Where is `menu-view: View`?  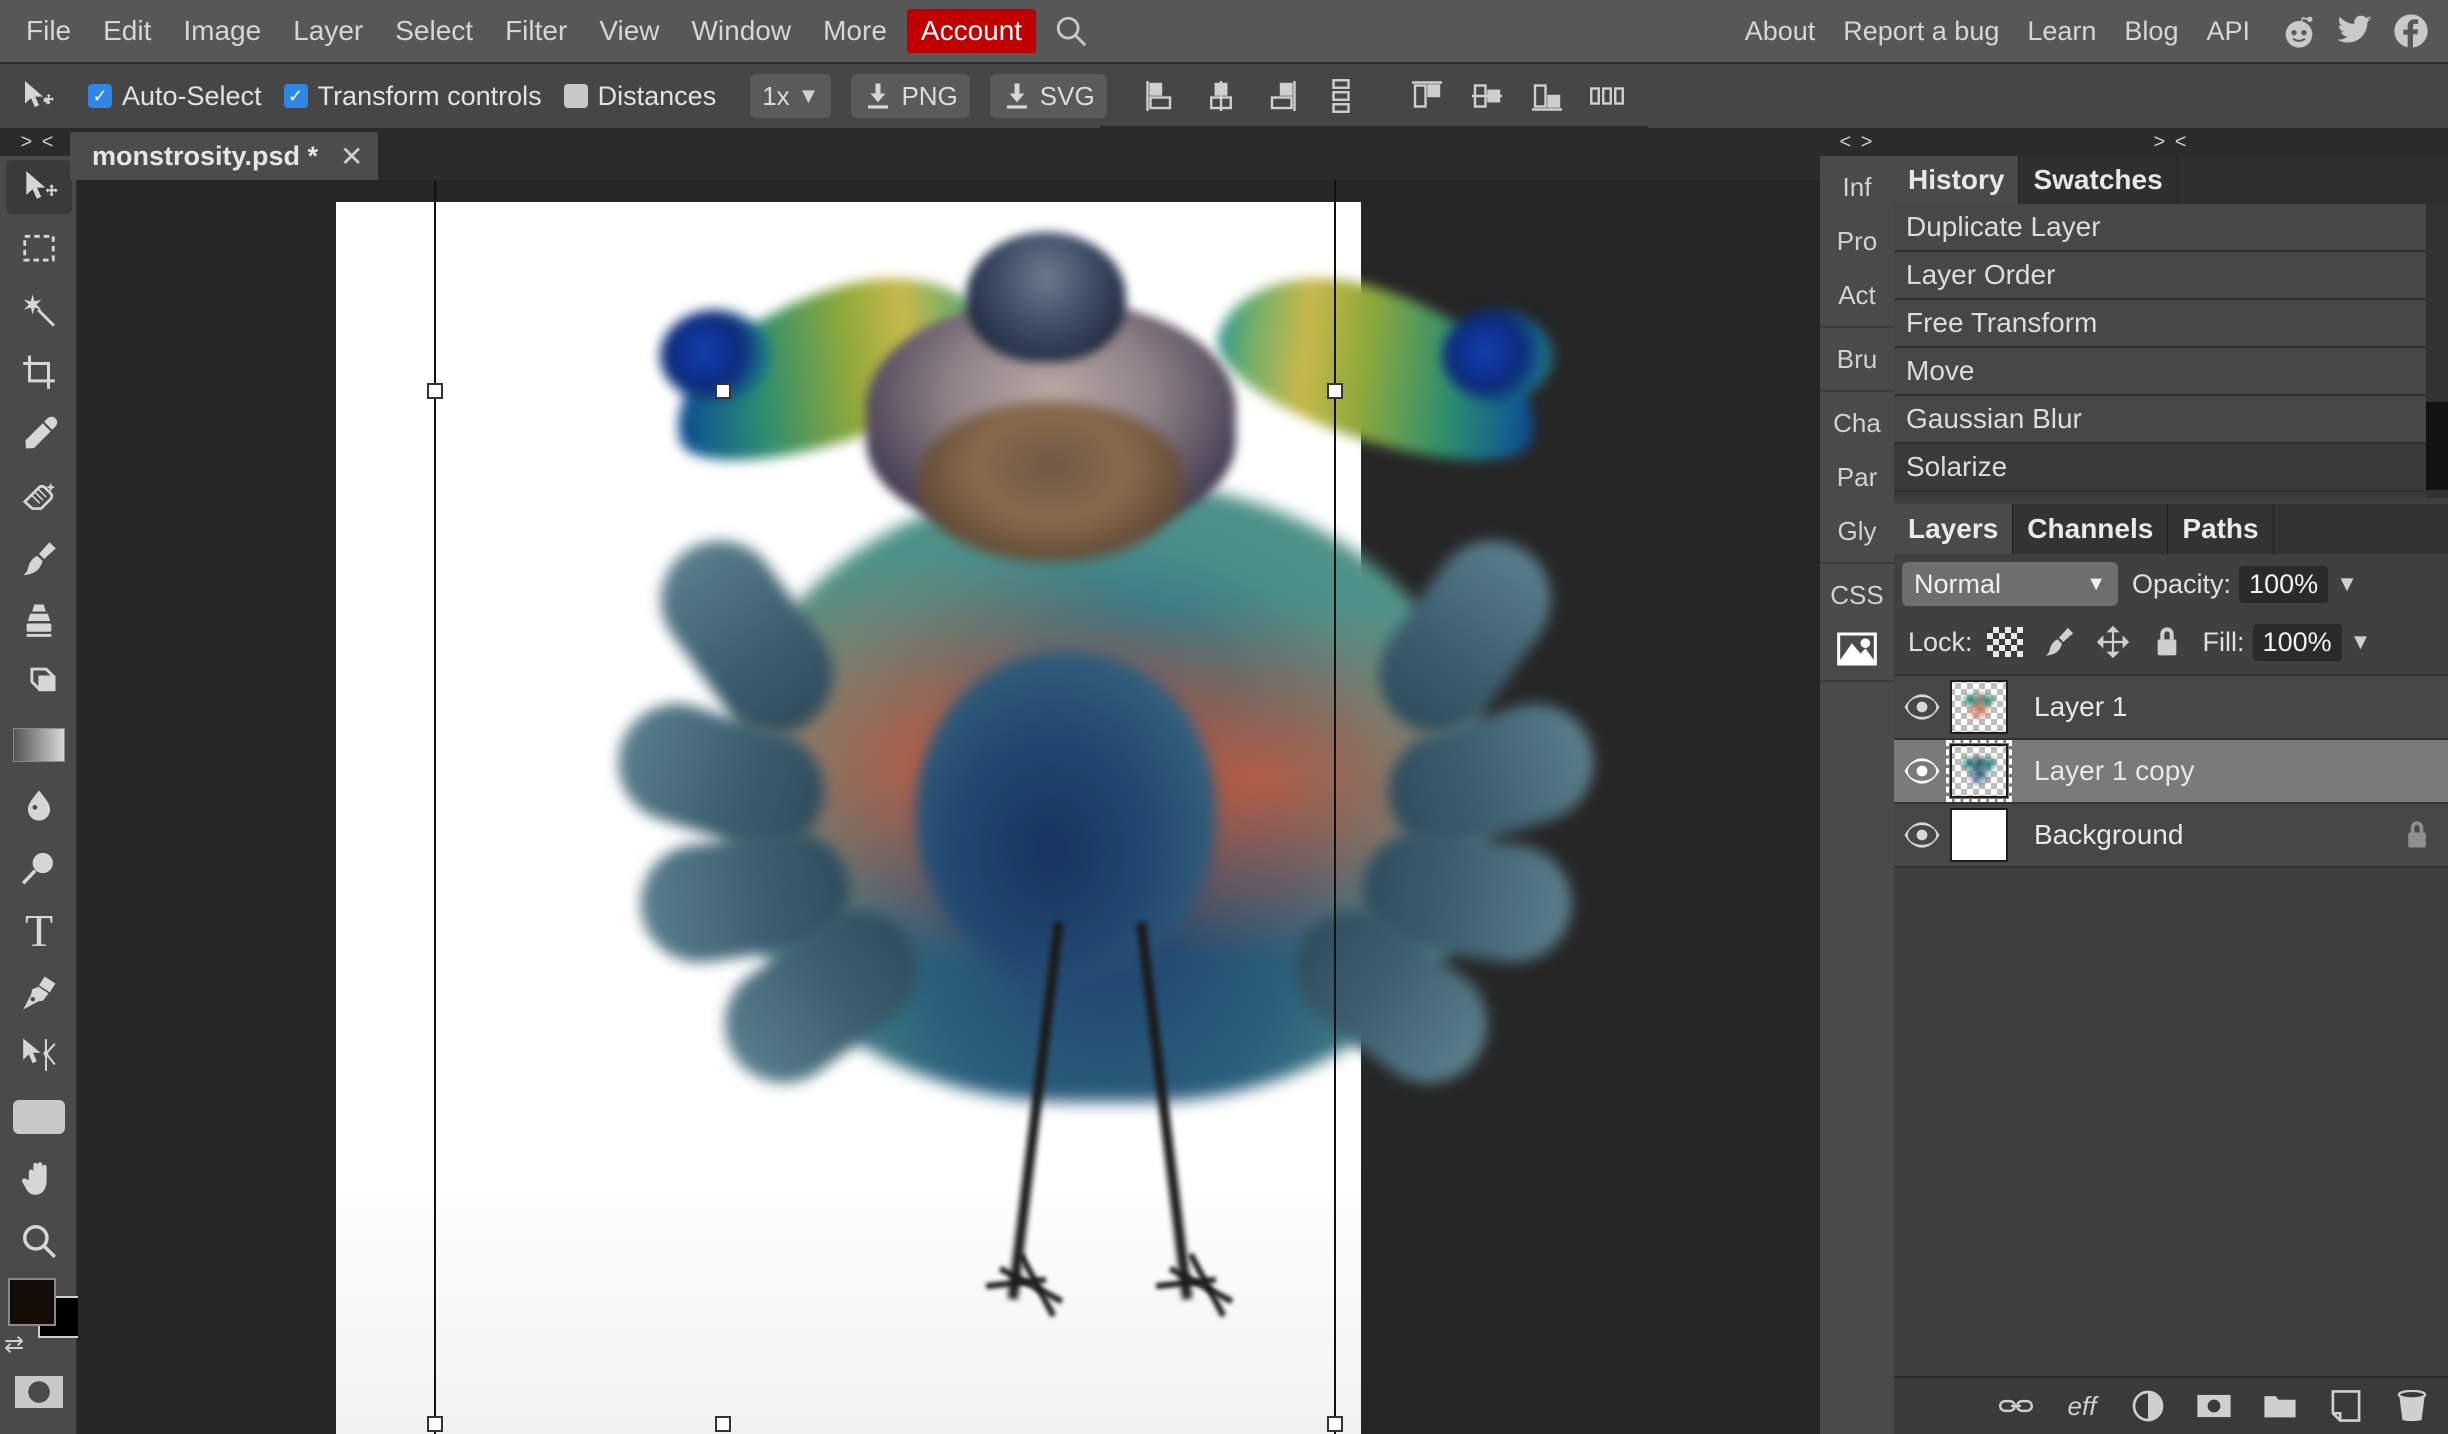 menu-view: View is located at coordinates (629, 31).